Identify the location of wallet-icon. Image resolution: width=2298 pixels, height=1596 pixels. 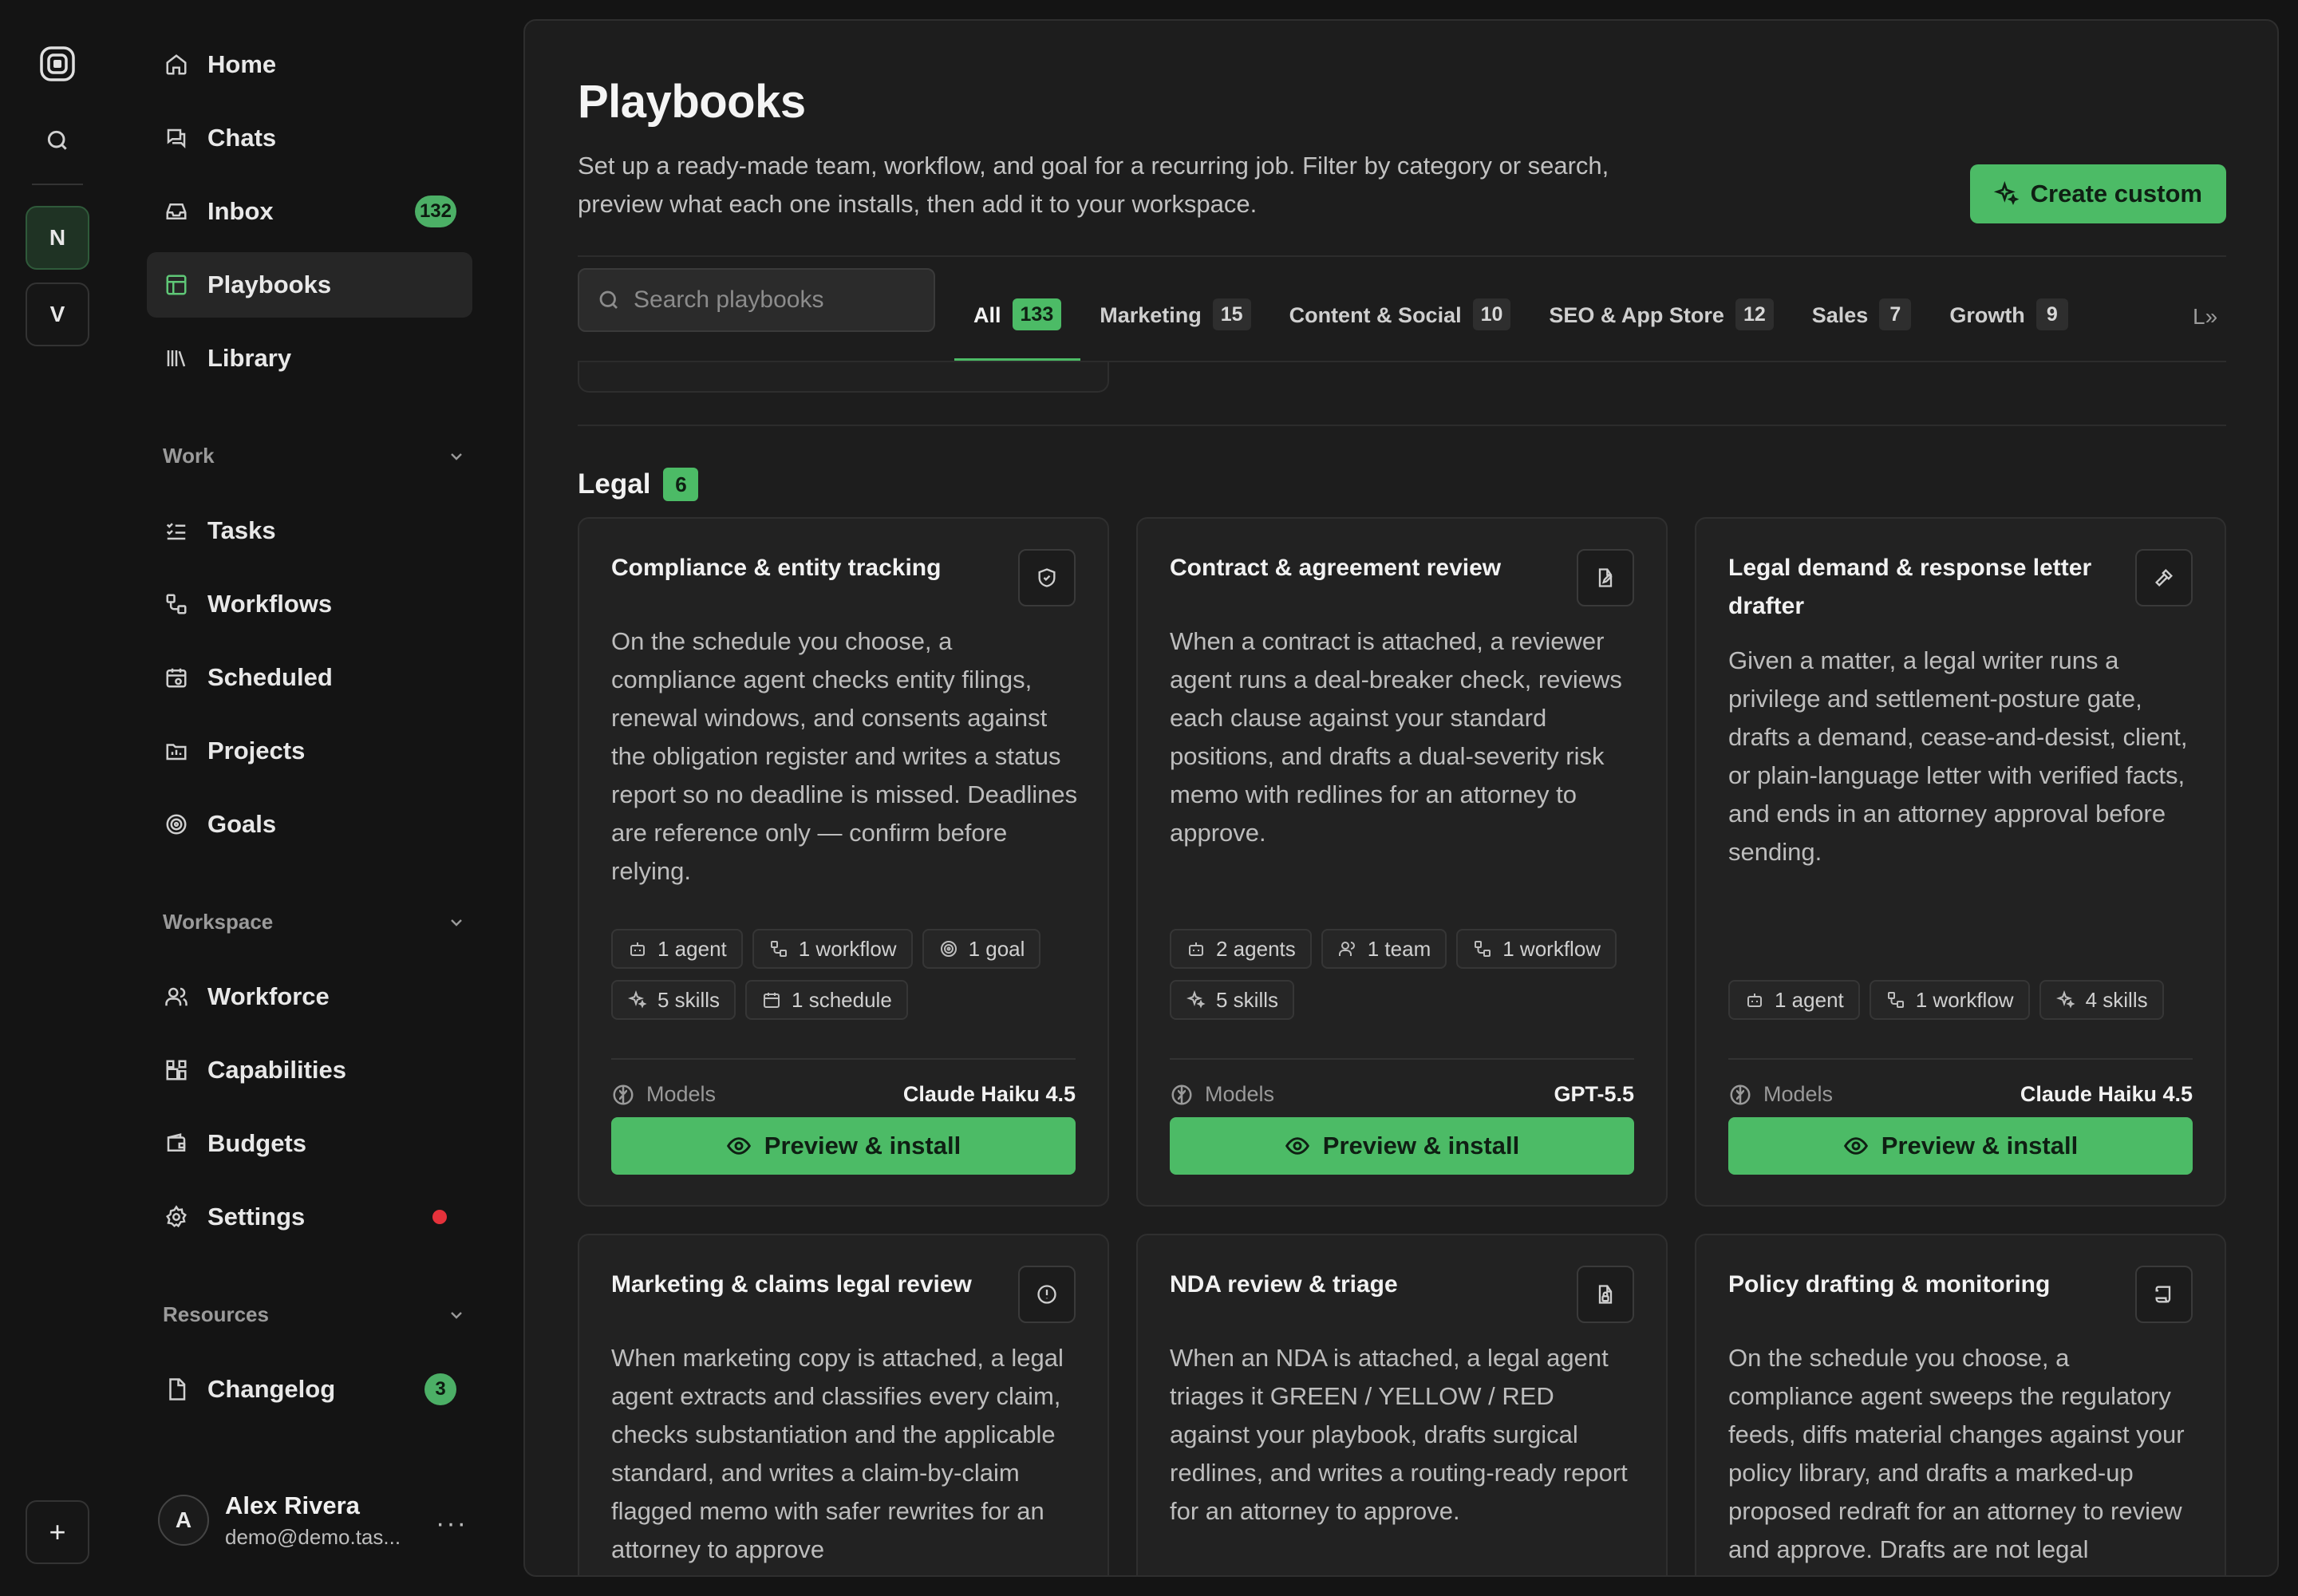
(176, 1143).